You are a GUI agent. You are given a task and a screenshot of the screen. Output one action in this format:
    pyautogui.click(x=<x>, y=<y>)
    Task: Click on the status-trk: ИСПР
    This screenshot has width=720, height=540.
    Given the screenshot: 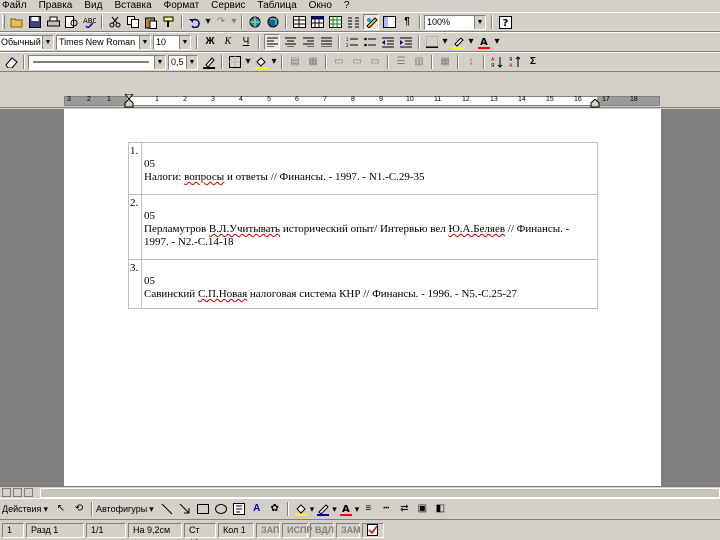 What is the action you would take?
    pyautogui.click(x=297, y=530)
    